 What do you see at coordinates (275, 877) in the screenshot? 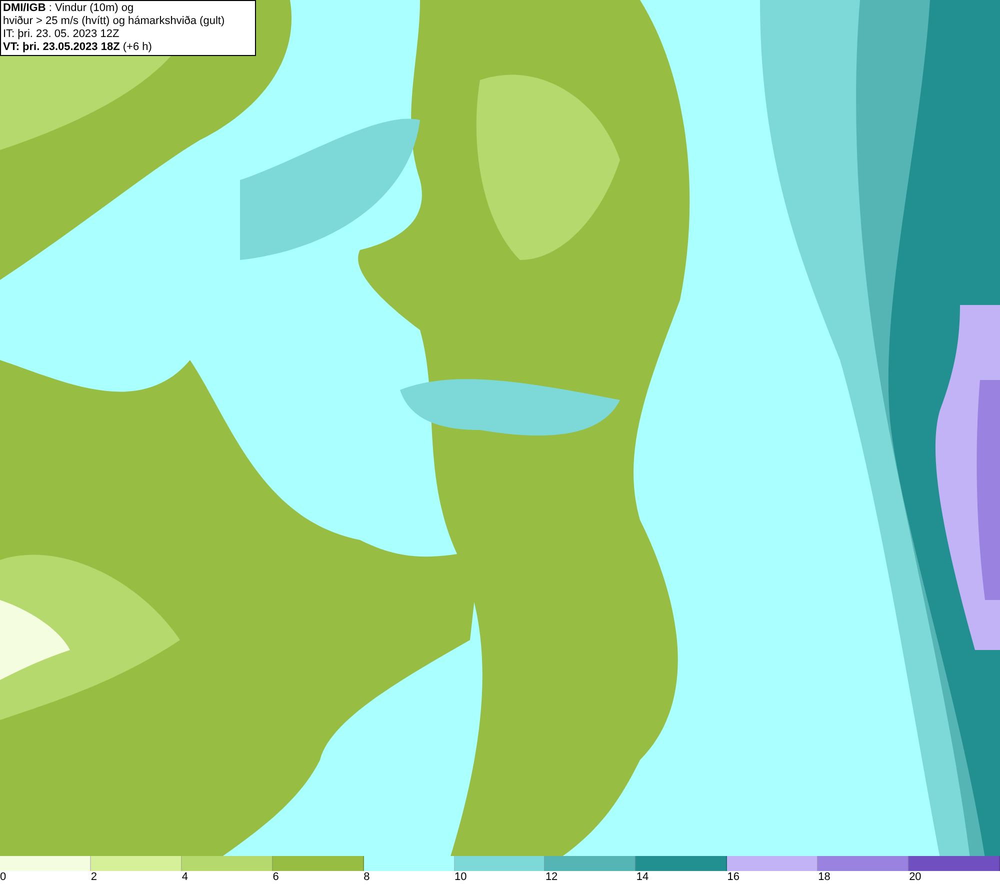
I see `legend-label: 6` at bounding box center [275, 877].